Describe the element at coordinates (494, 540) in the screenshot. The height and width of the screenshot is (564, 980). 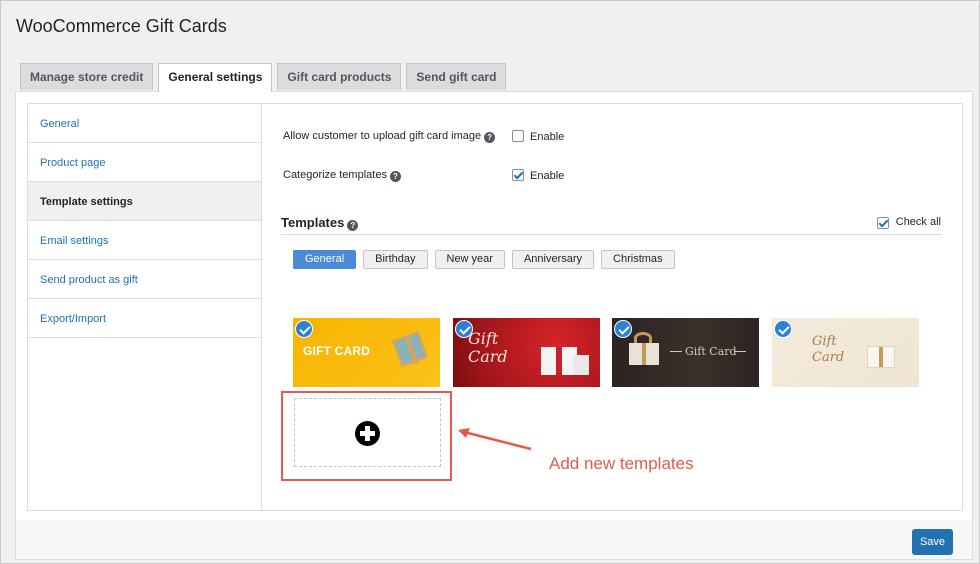
I see `settings-footer: Save` at that location.